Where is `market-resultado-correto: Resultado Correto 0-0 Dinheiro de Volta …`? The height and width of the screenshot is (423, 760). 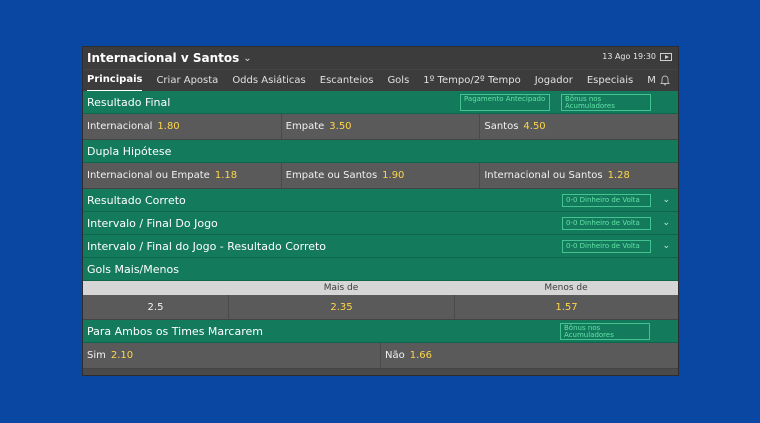 market-resultado-correto: Resultado Correto 0-0 Dinheiro de Volta … is located at coordinates (380, 200).